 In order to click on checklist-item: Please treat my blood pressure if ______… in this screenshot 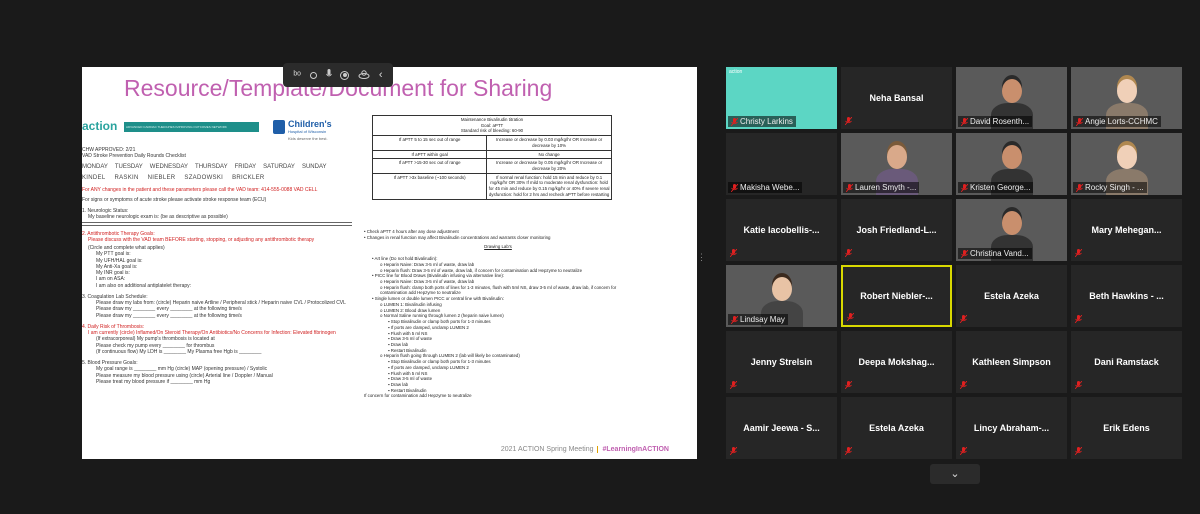, I will do `click(153, 381)`.